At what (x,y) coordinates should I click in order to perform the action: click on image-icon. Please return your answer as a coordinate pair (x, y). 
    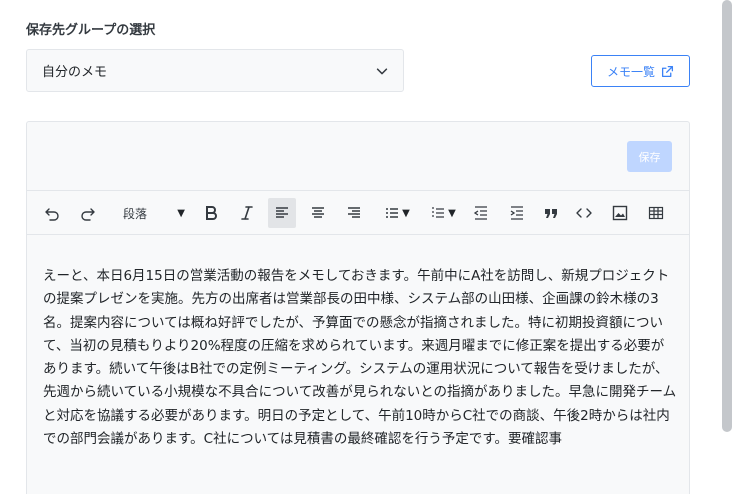
    Looking at the image, I should click on (620, 213).